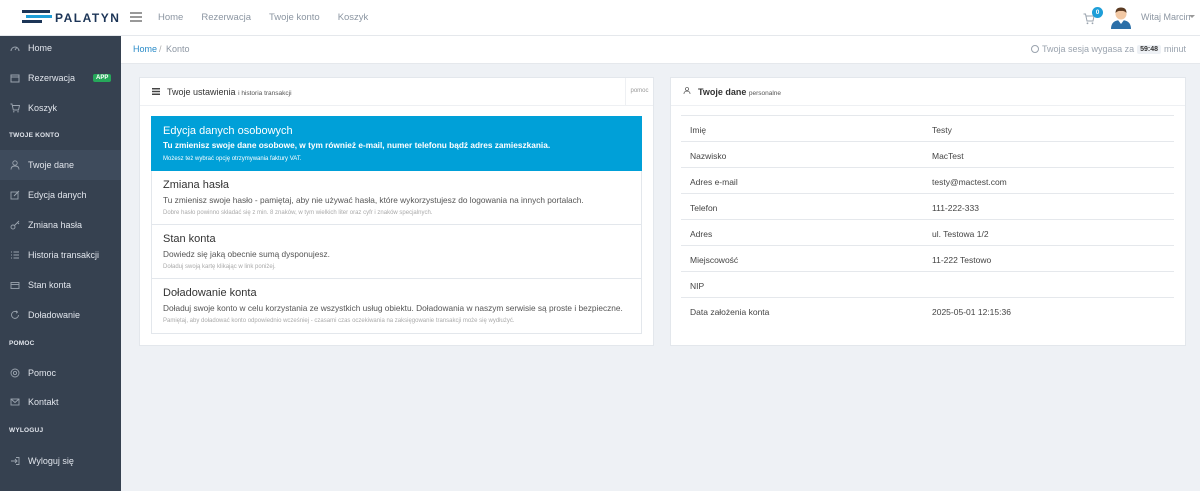  Describe the element at coordinates (1192, 16) in the screenshot. I see `chevron-down-icon` at that location.